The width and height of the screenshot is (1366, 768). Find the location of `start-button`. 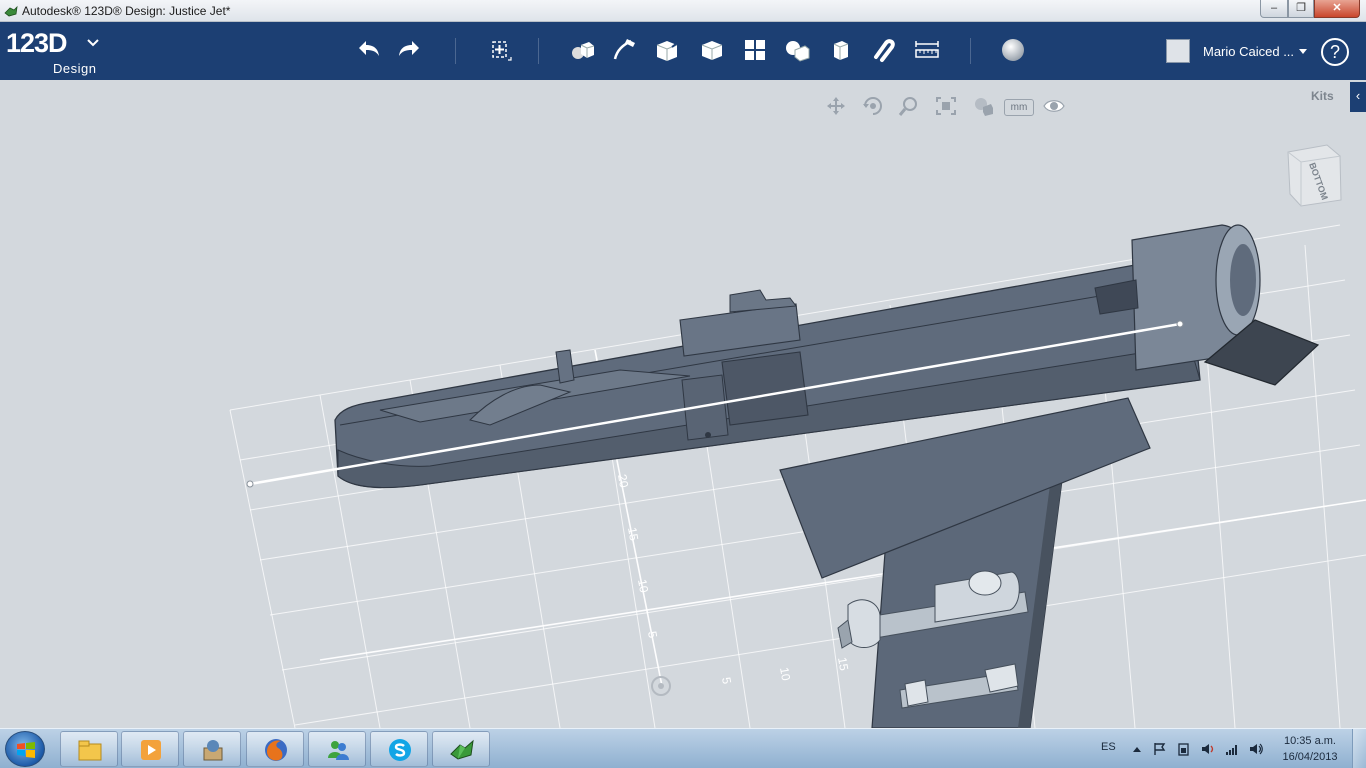

start-button is located at coordinates (25, 749).